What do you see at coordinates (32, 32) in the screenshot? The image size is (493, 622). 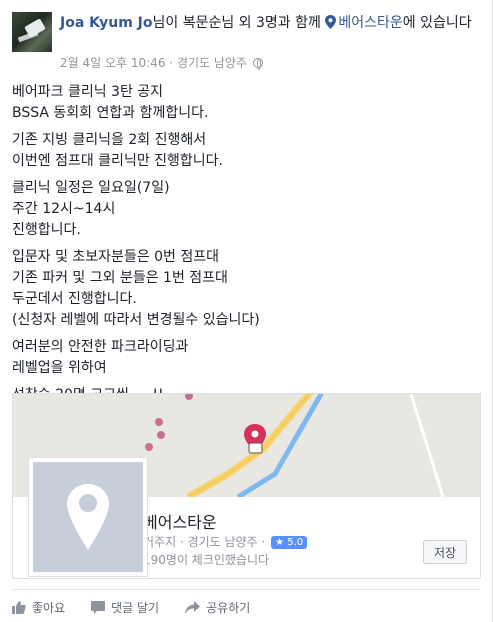 I see `avatar` at bounding box center [32, 32].